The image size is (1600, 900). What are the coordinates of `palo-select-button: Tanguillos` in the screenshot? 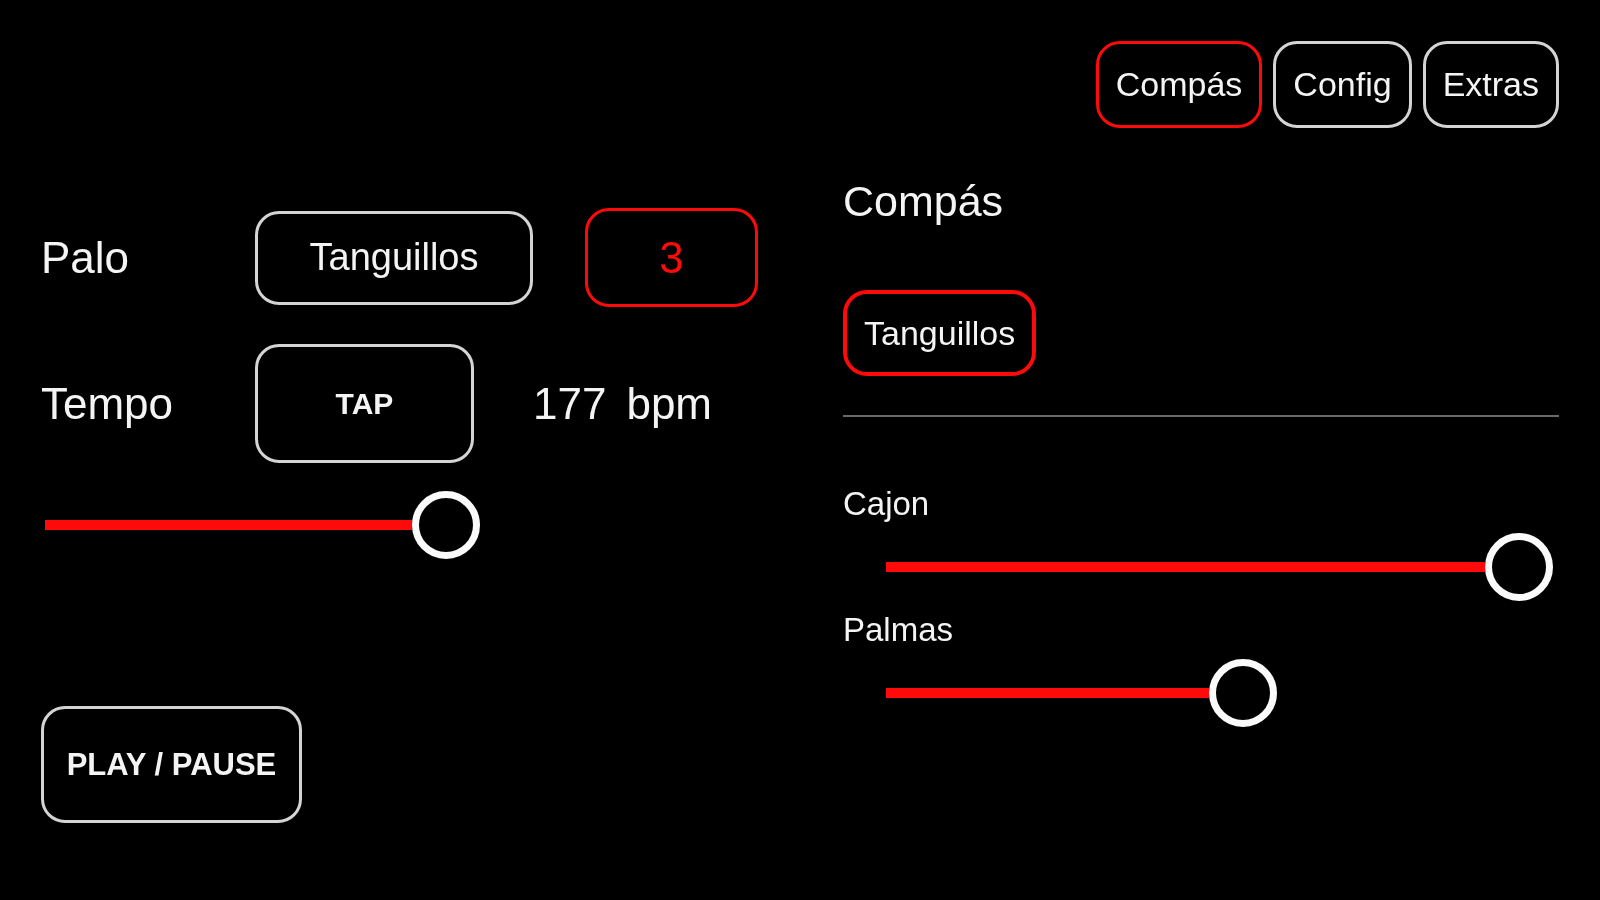 It's located at (394, 257).